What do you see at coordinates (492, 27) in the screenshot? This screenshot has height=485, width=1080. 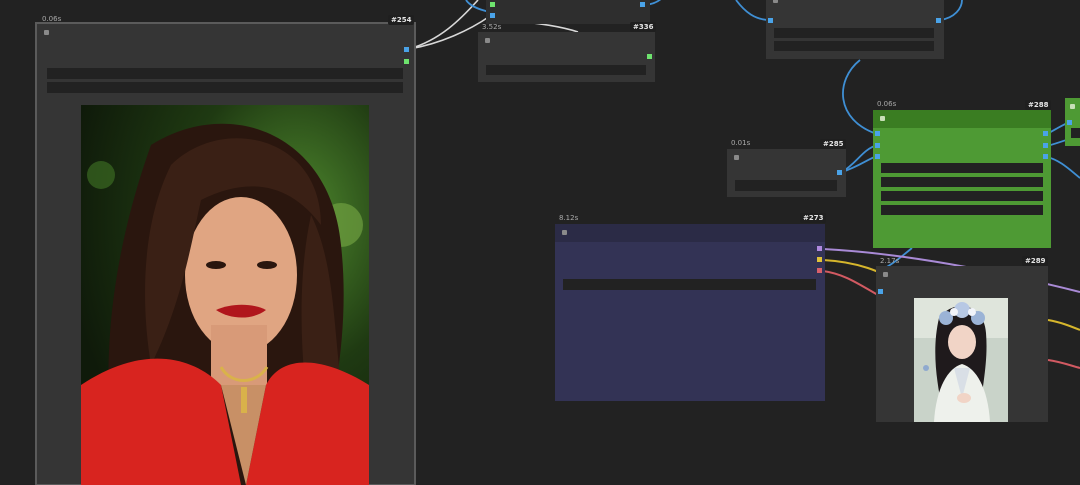 I see `node-336-timing: 3.52s` at bounding box center [492, 27].